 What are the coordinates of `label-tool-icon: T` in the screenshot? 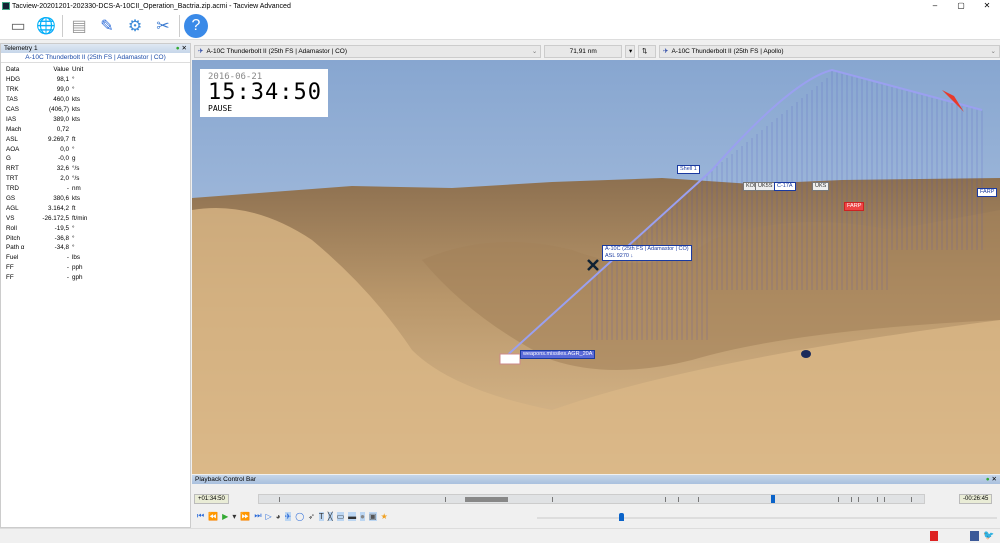 It's located at (321, 516).